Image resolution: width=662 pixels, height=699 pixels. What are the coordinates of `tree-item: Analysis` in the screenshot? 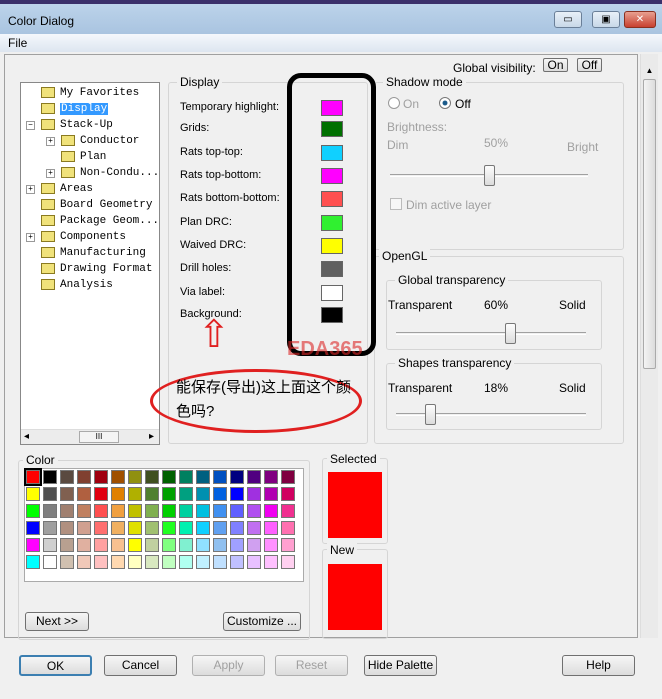 It's located at (77, 285).